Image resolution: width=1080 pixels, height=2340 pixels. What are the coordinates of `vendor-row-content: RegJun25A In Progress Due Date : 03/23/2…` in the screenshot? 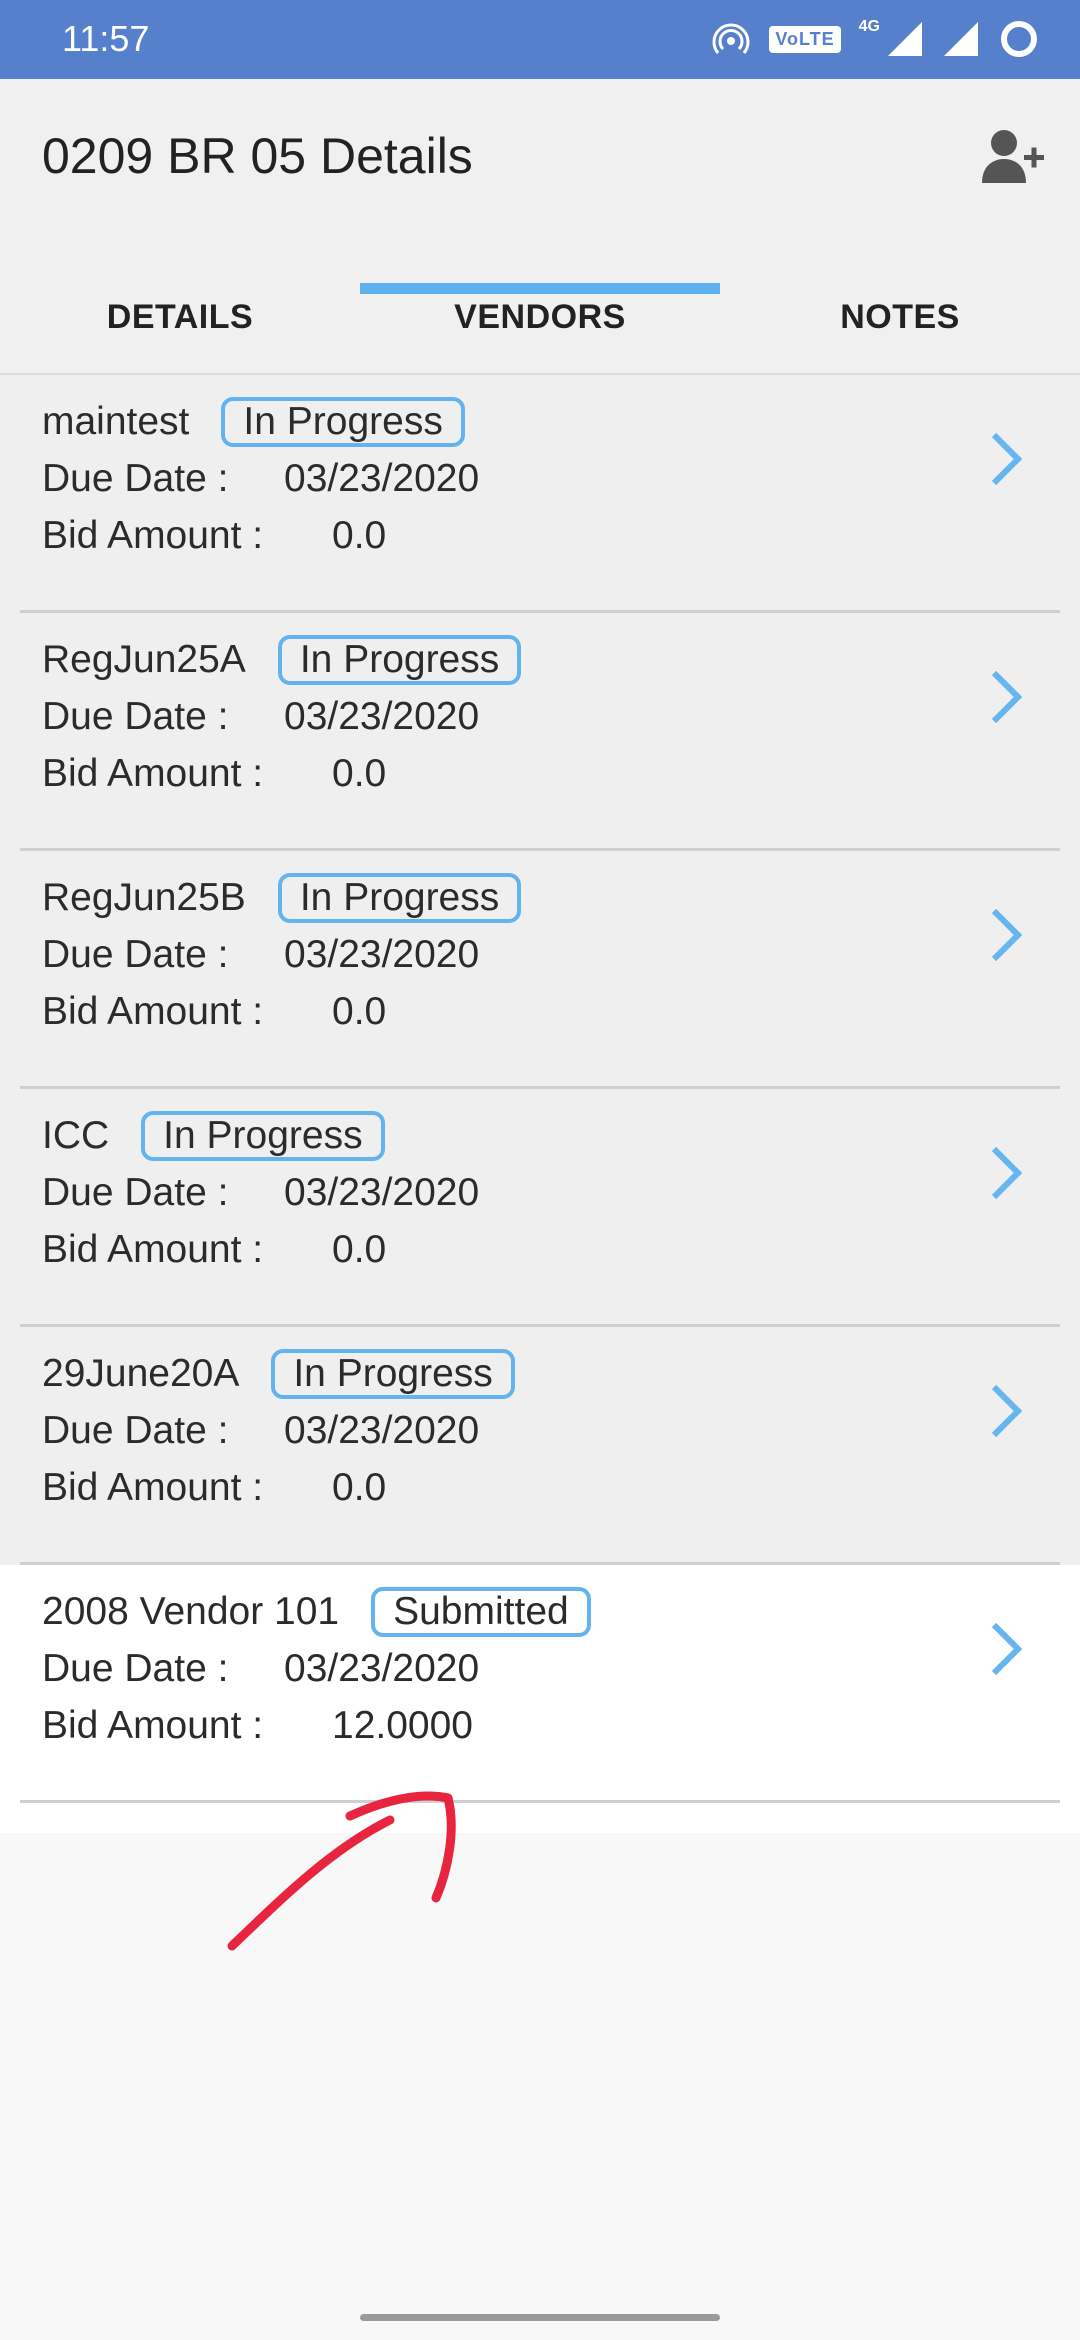 It's located at (282, 716).